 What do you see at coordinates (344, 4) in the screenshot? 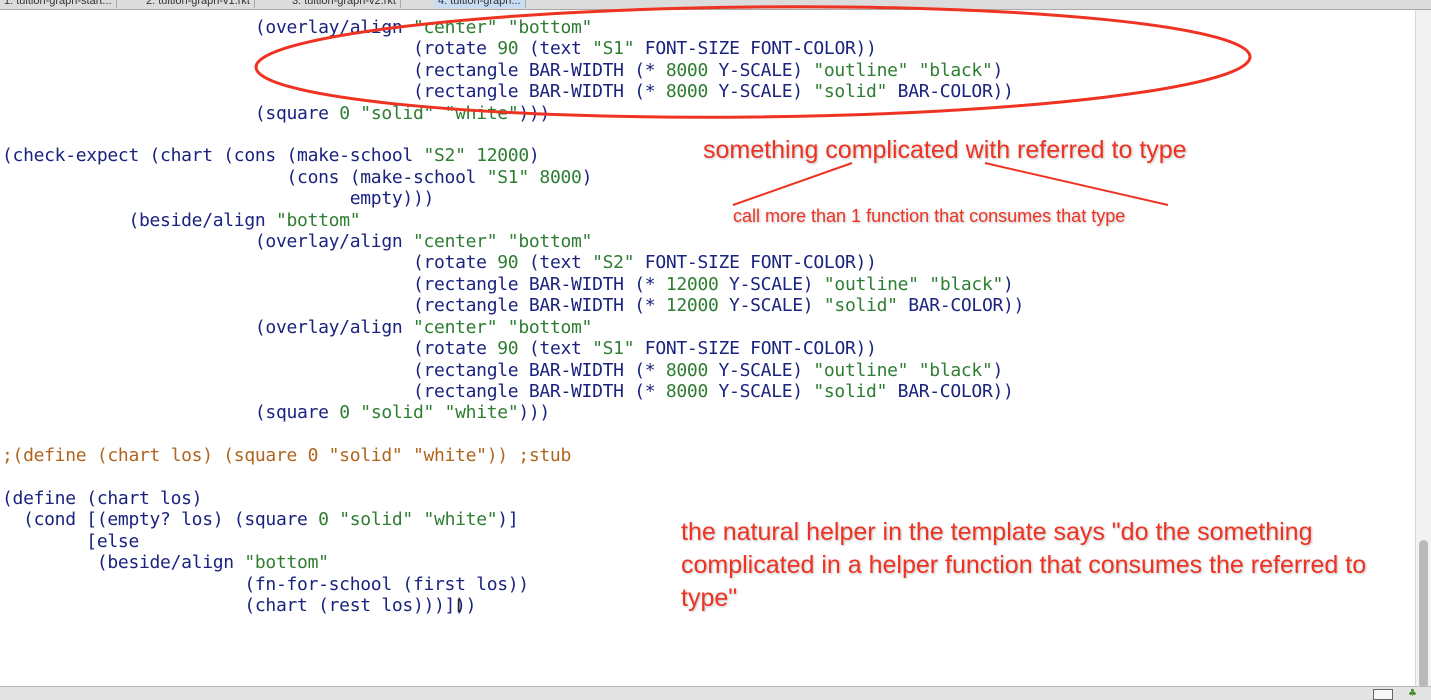
I see `tab-3: 3: tuition-graph-v2.rkt` at bounding box center [344, 4].